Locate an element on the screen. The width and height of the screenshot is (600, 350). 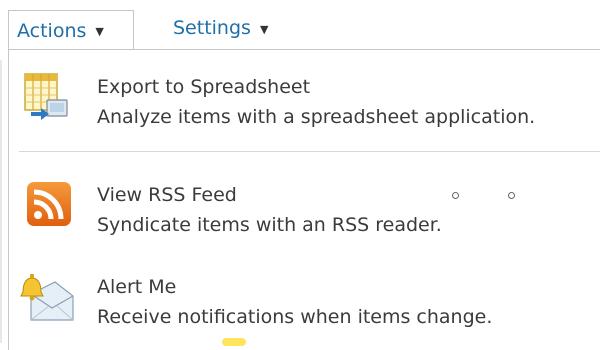
spreadsheet-export-icon is located at coordinates (47, 98).